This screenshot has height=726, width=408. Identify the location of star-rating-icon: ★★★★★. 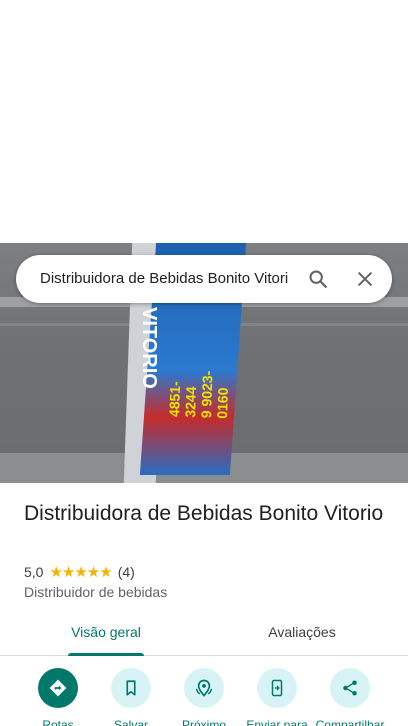
(80, 572).